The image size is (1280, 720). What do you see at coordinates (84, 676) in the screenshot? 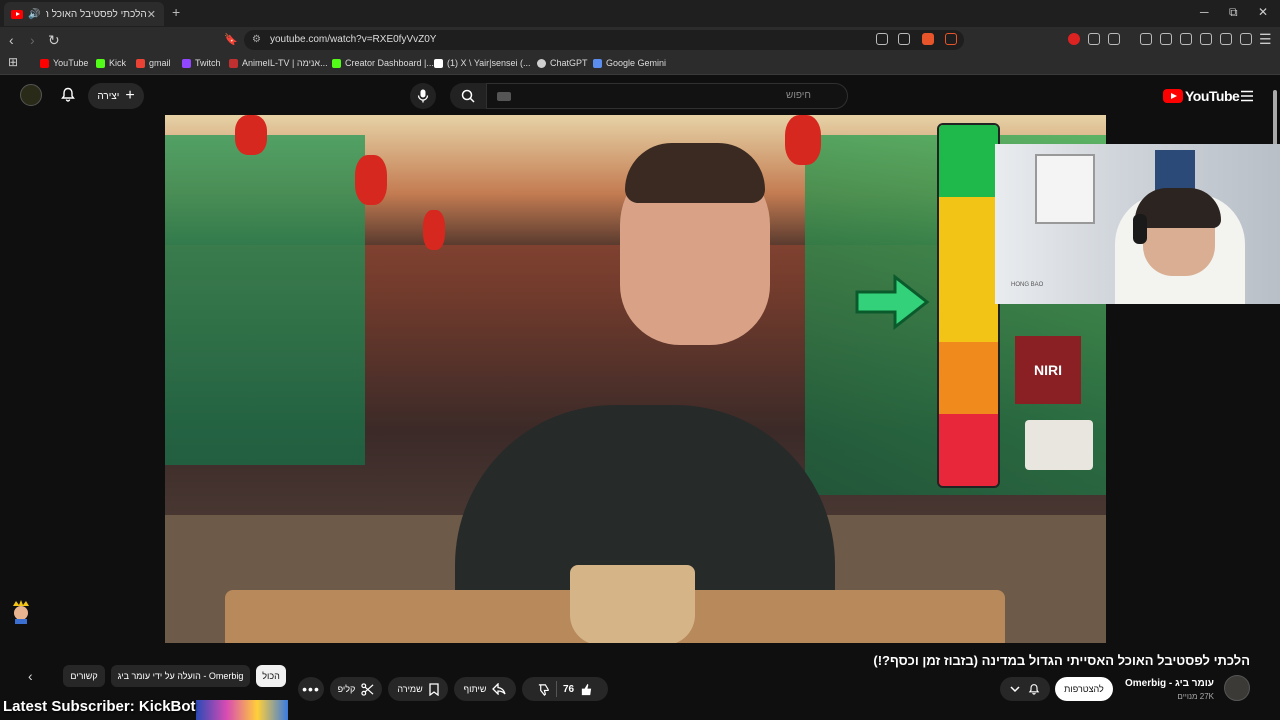
I see `chip-related: קשורים` at bounding box center [84, 676].